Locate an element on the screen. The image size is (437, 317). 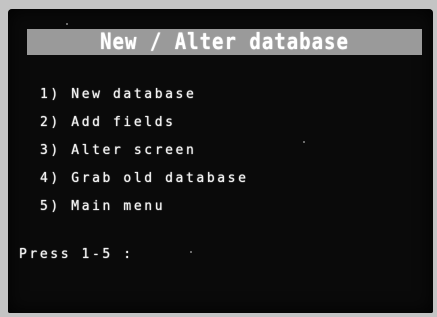
title-bar: New / Alter database is located at coordinates (224, 42).